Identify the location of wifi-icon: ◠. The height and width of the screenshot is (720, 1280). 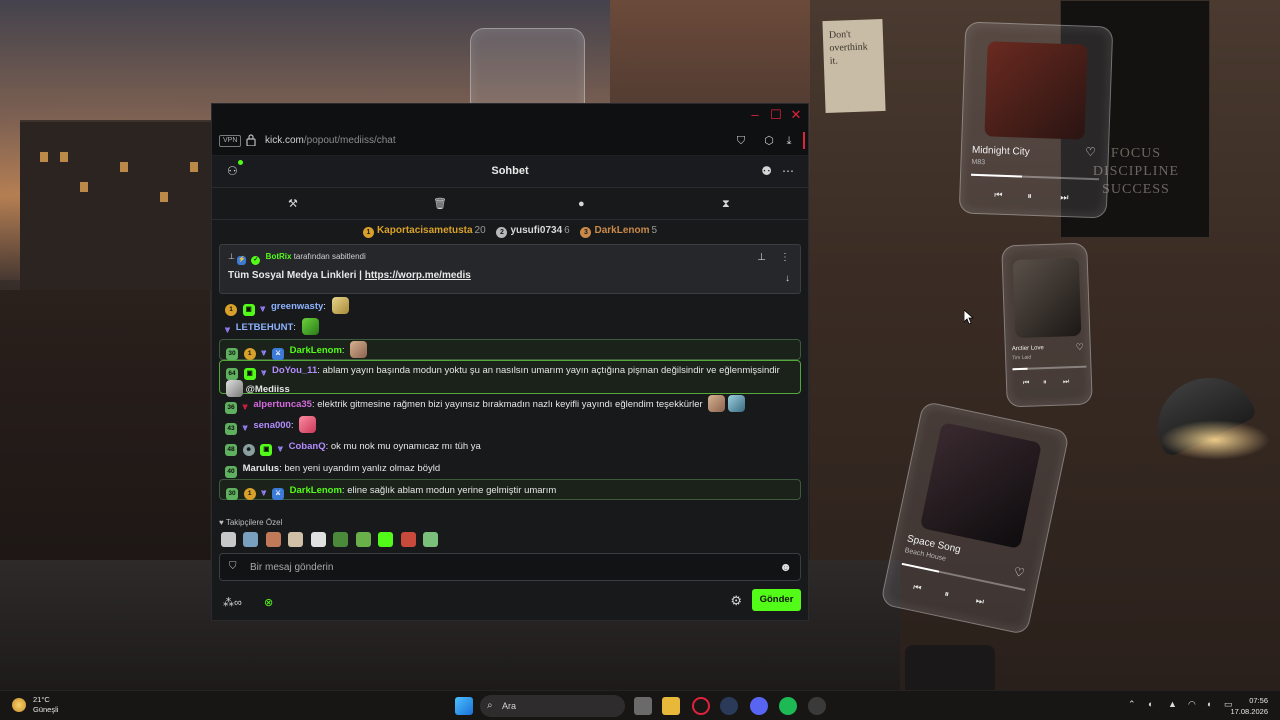
(1192, 704).